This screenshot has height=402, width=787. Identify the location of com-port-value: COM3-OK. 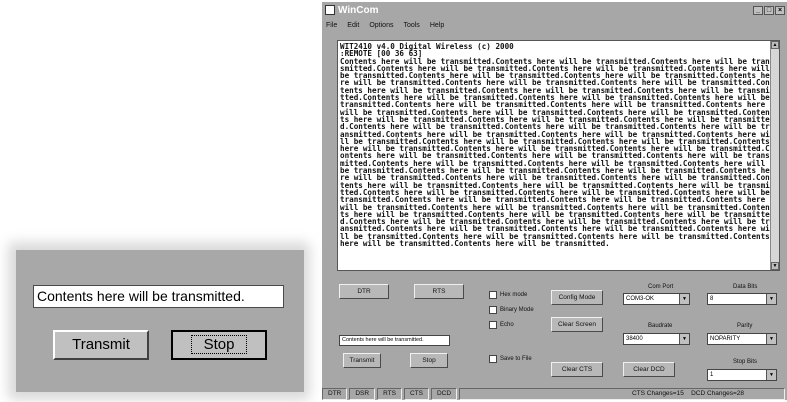
(640, 299).